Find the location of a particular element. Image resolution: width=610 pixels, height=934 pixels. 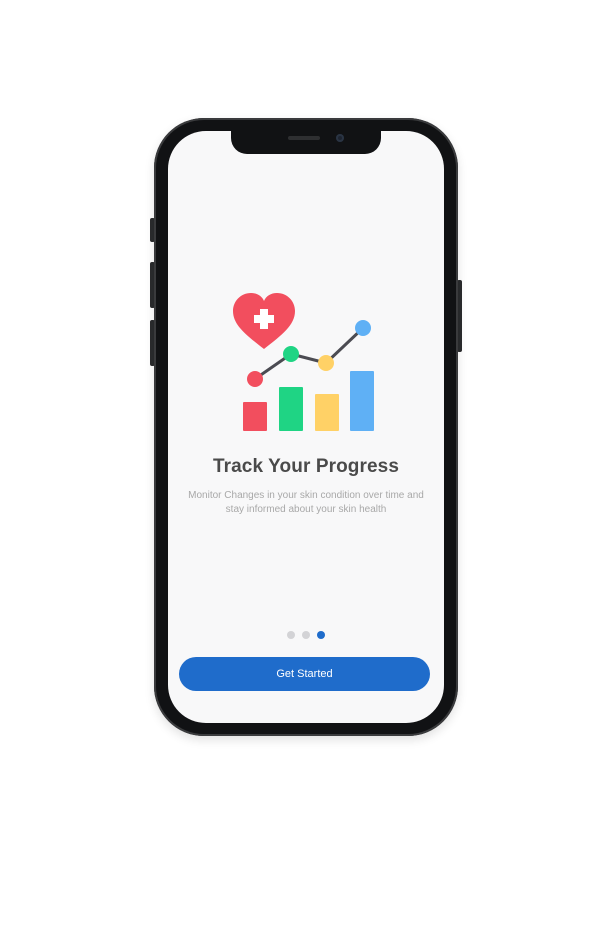

progress-chart-icon is located at coordinates (303, 362).